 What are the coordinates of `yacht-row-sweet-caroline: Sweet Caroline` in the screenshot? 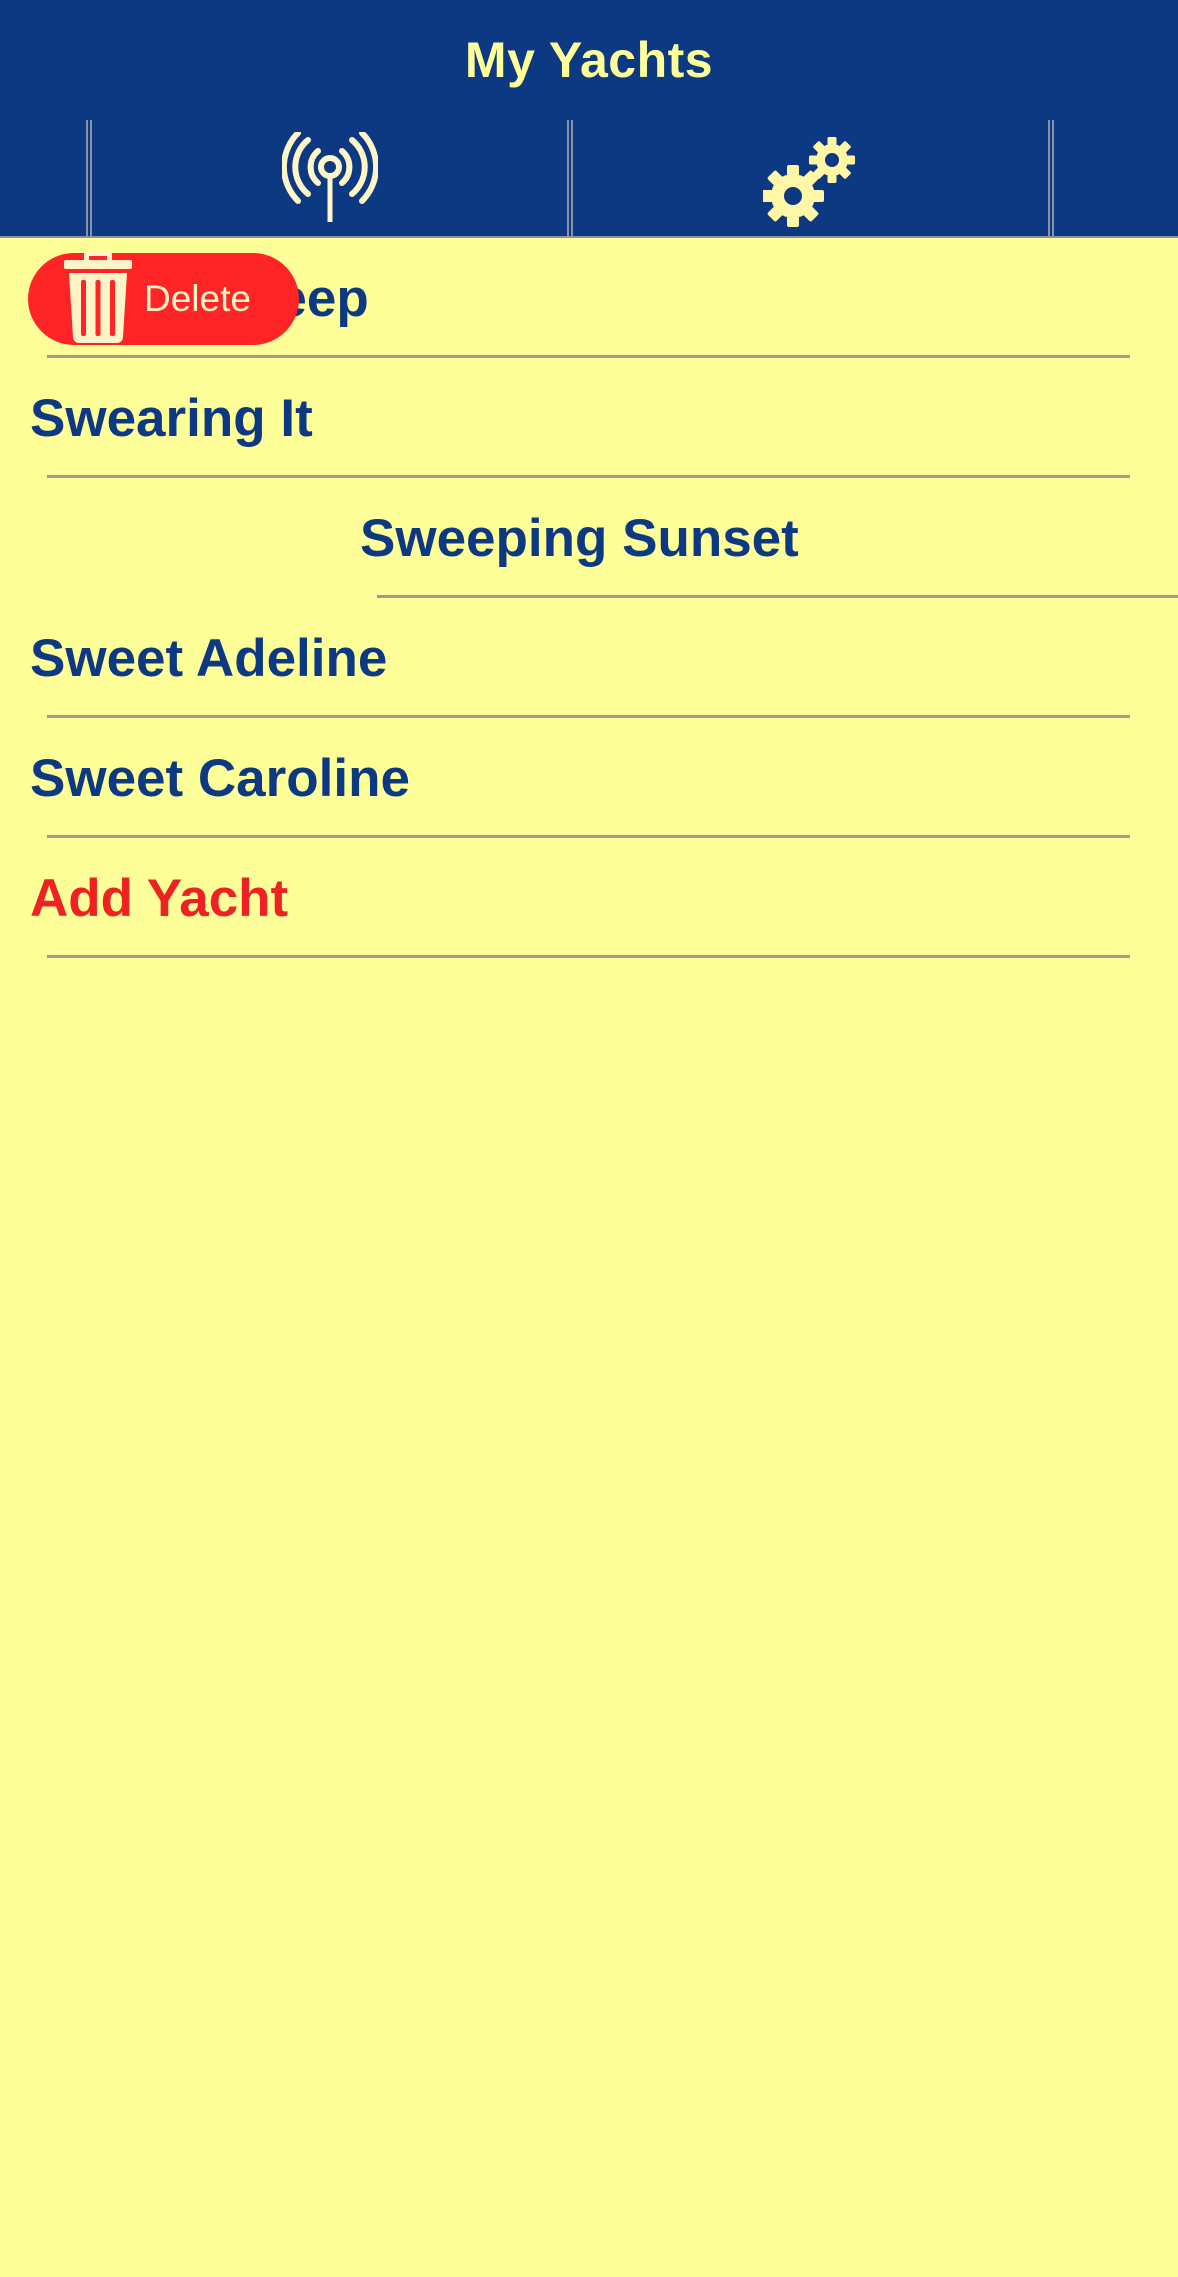 It's located at (589, 780).